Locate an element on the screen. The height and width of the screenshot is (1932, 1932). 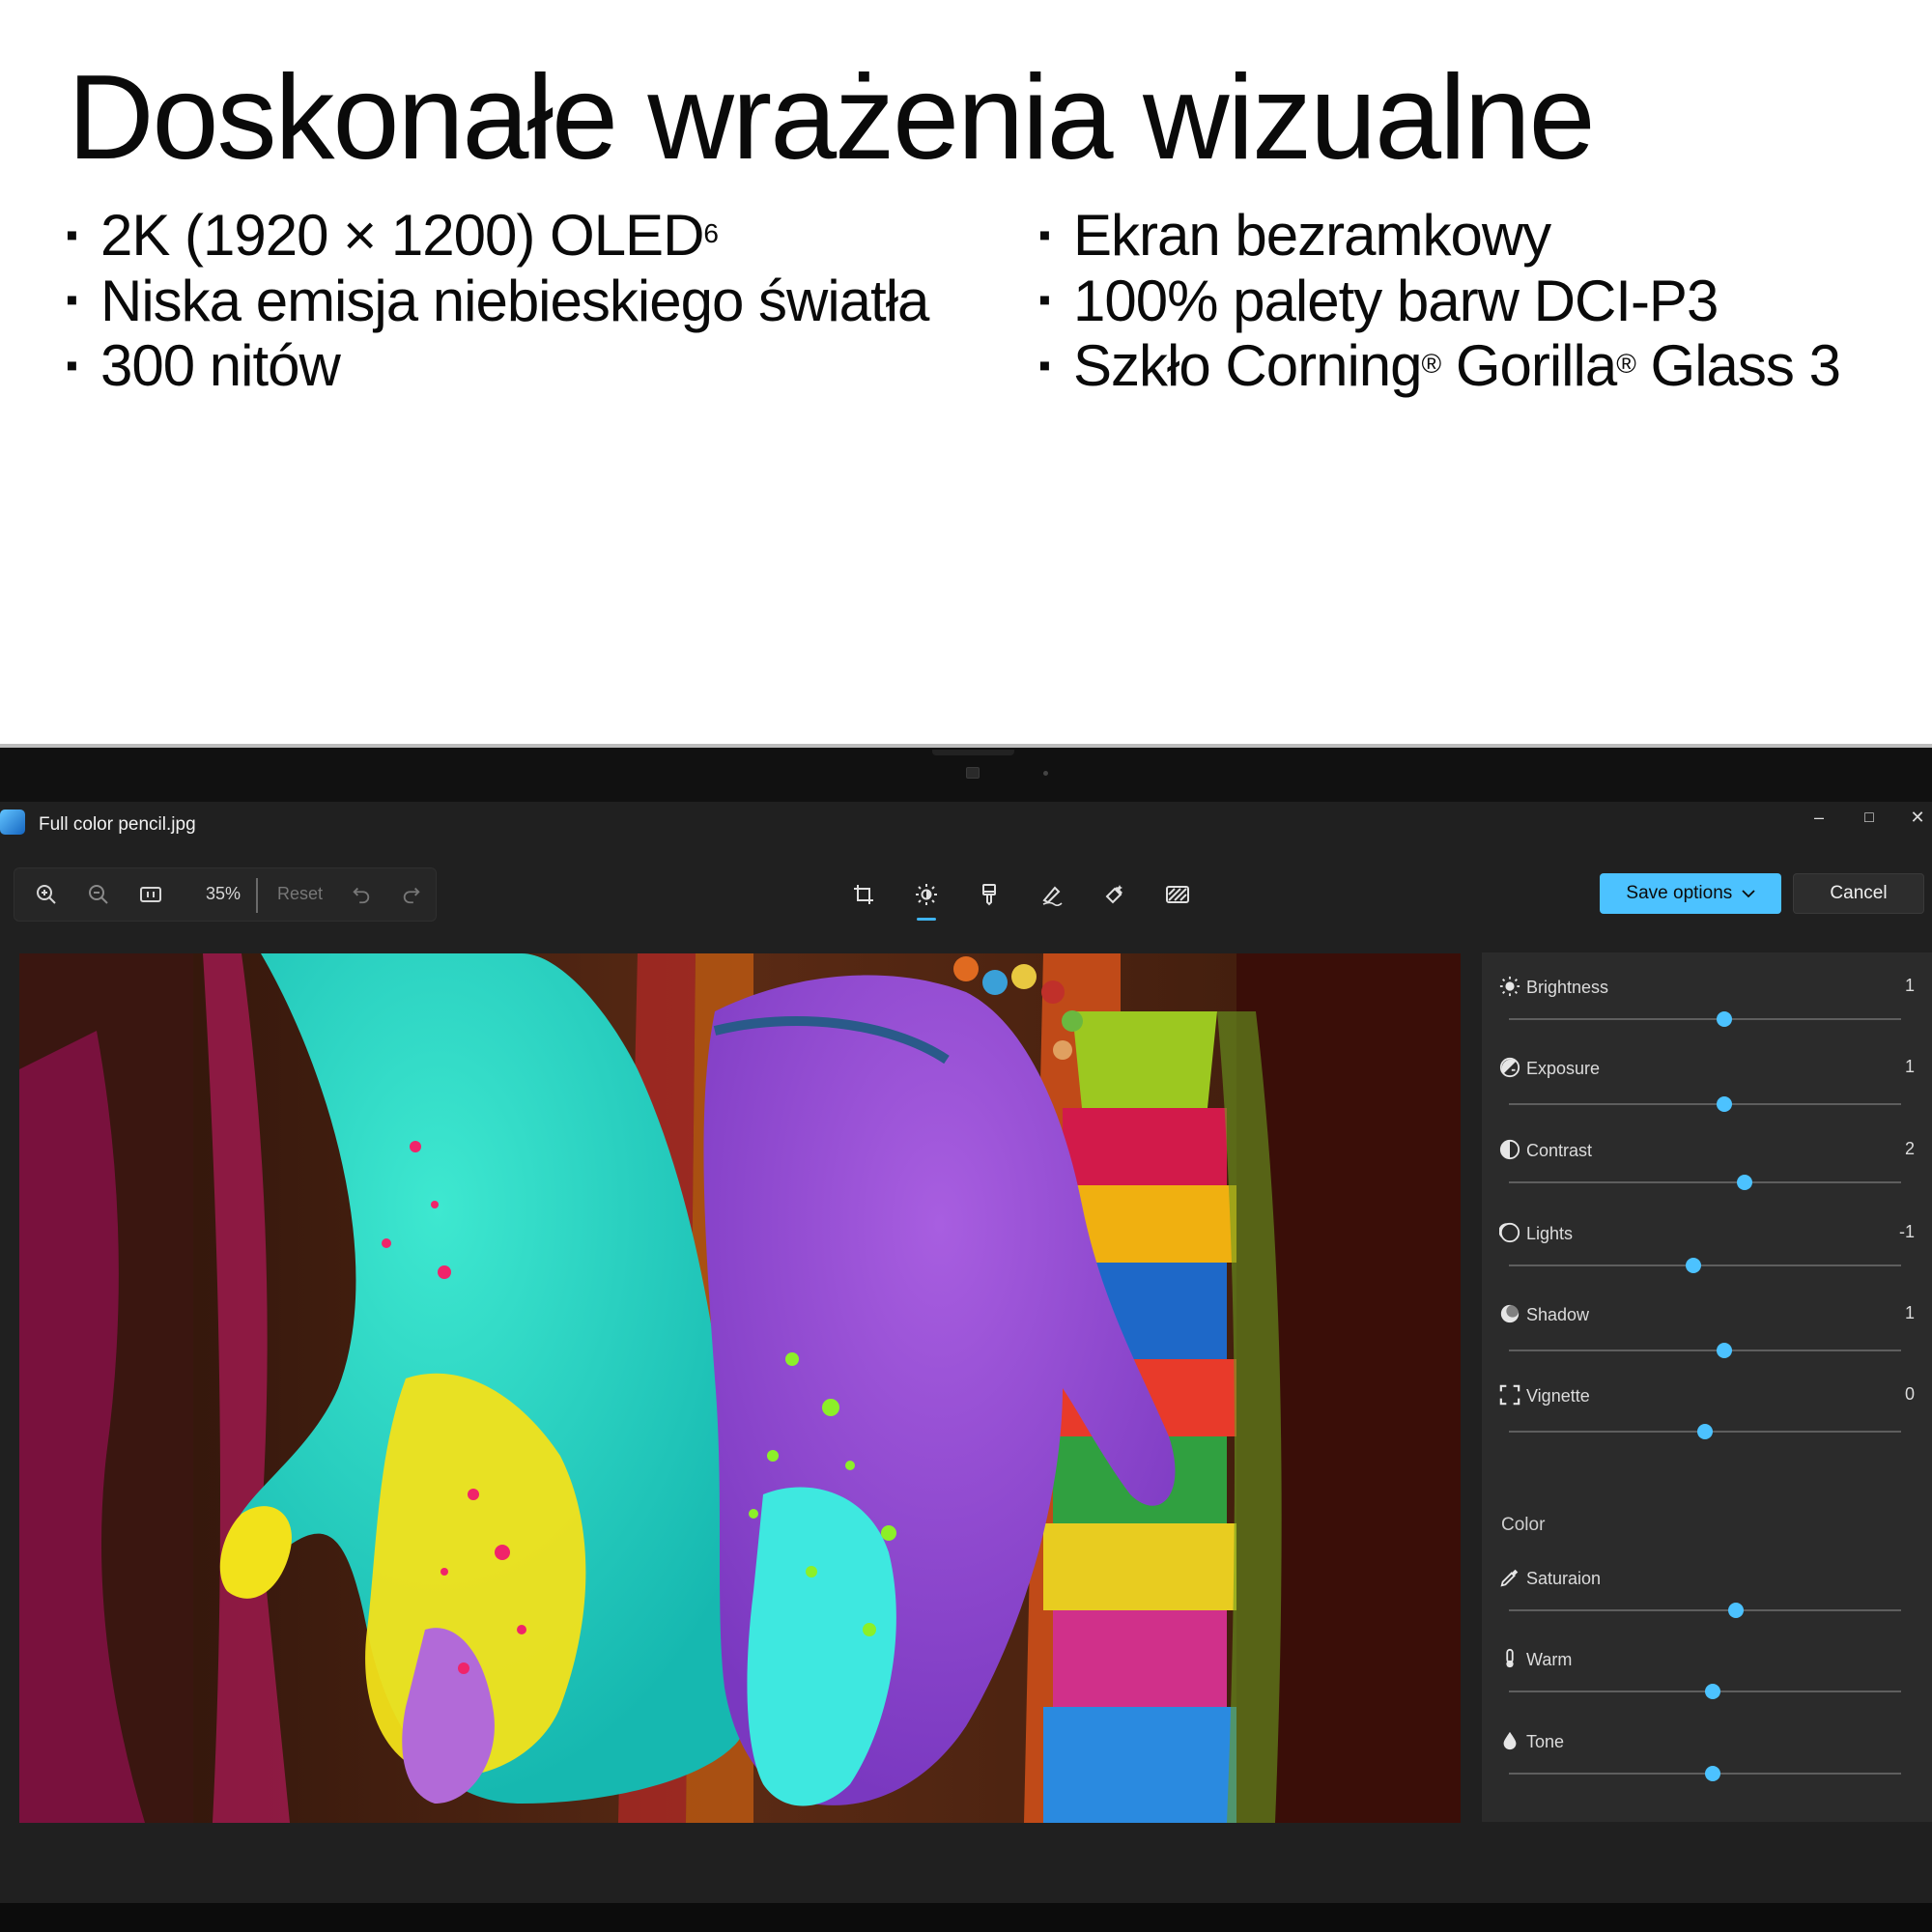
warm-slider is located at coordinates (1705, 1691).